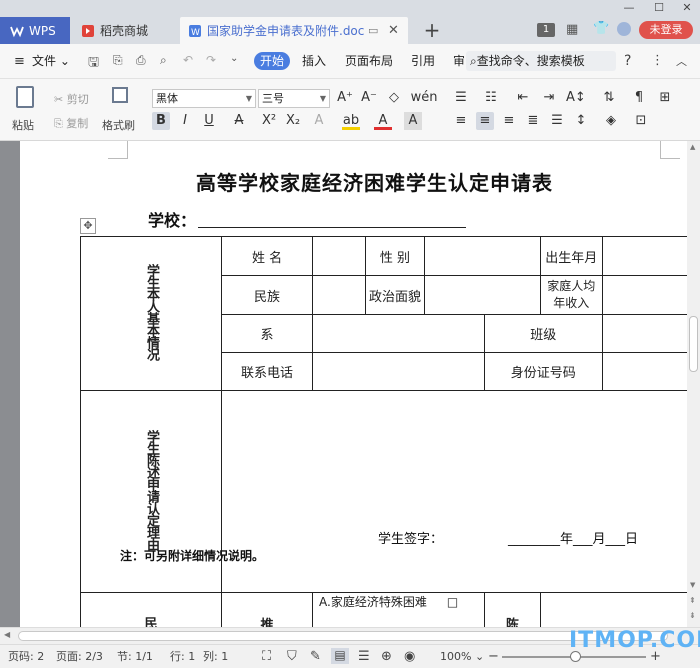  I want to click on cell-income-value, so click(646, 295).